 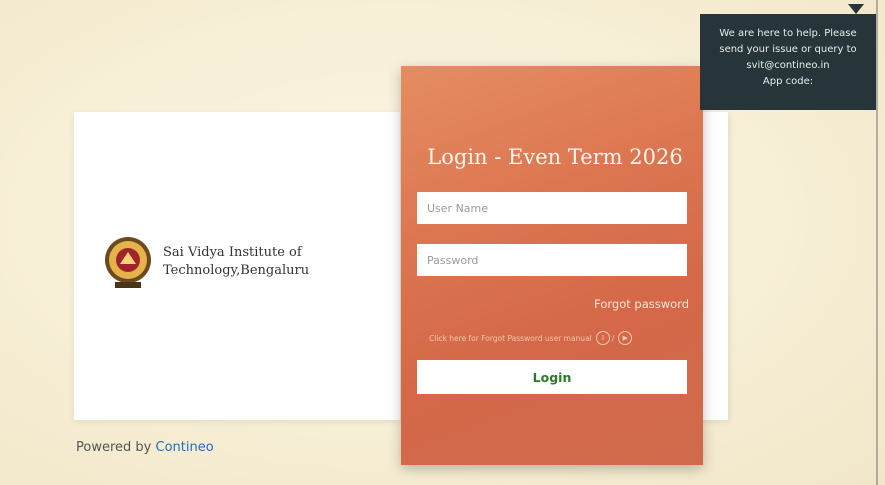 What do you see at coordinates (625, 338) in the screenshot?
I see `play-icon: ▶` at bounding box center [625, 338].